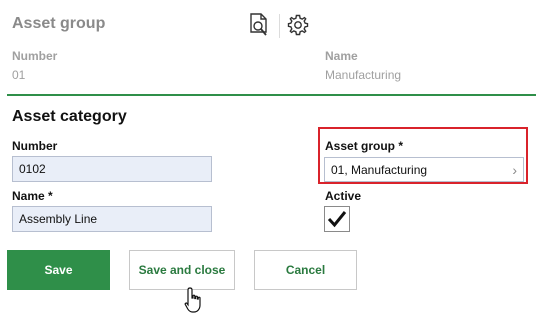  I want to click on summary-name-value: Manufacturing, so click(363, 75).